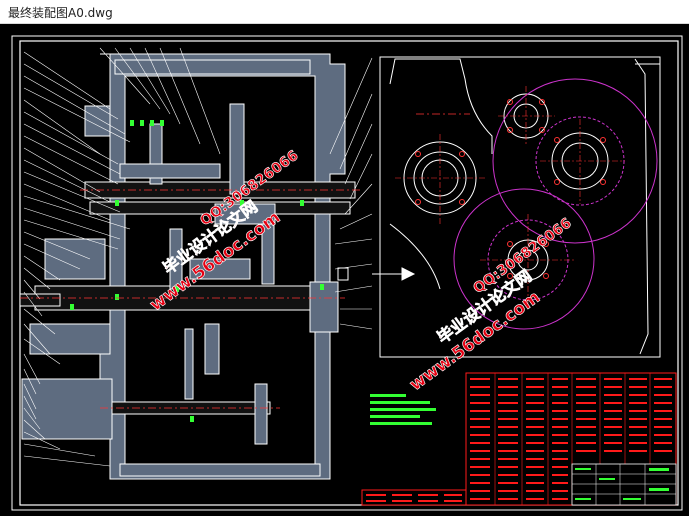 This screenshot has height=516, width=689. Describe the element at coordinates (414, 497) in the screenshot. I see `revision-table` at that location.